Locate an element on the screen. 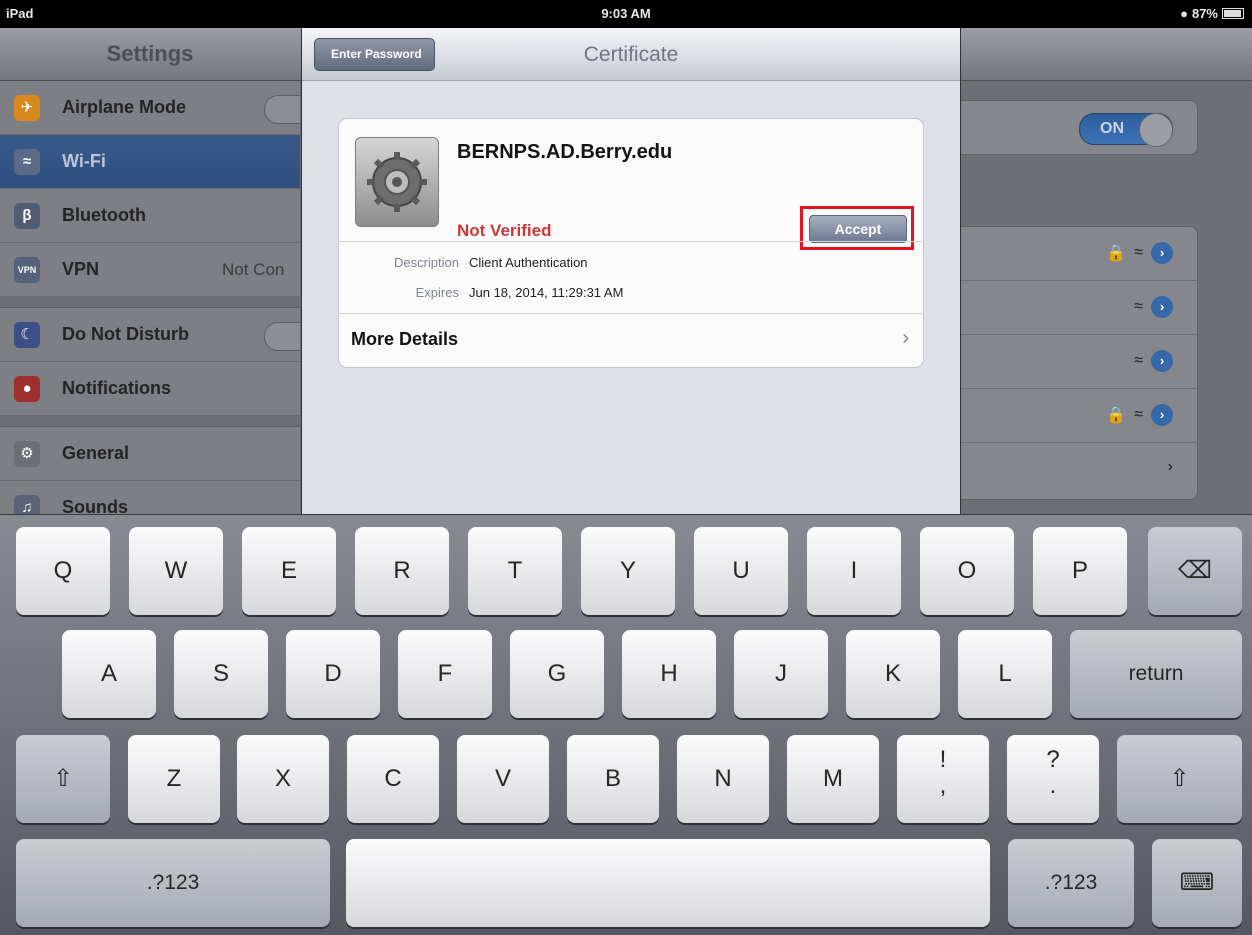  key-w: W is located at coordinates (176, 571).